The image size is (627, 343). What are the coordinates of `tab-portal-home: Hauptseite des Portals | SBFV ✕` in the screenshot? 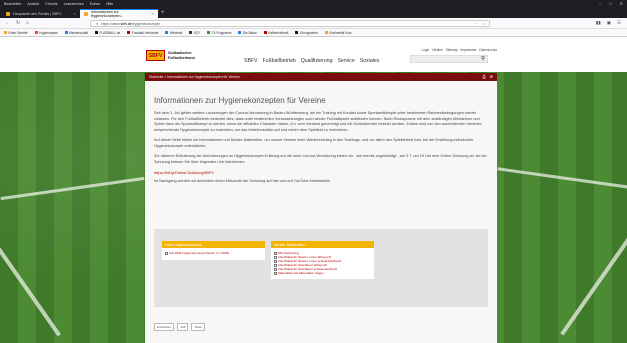 It's located at (41, 13).